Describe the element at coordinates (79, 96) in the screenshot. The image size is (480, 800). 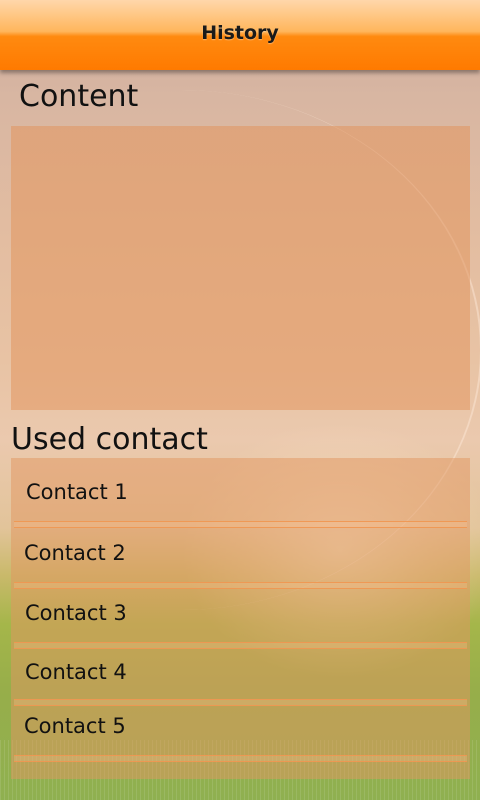
I see `content-heading: Content` at that location.